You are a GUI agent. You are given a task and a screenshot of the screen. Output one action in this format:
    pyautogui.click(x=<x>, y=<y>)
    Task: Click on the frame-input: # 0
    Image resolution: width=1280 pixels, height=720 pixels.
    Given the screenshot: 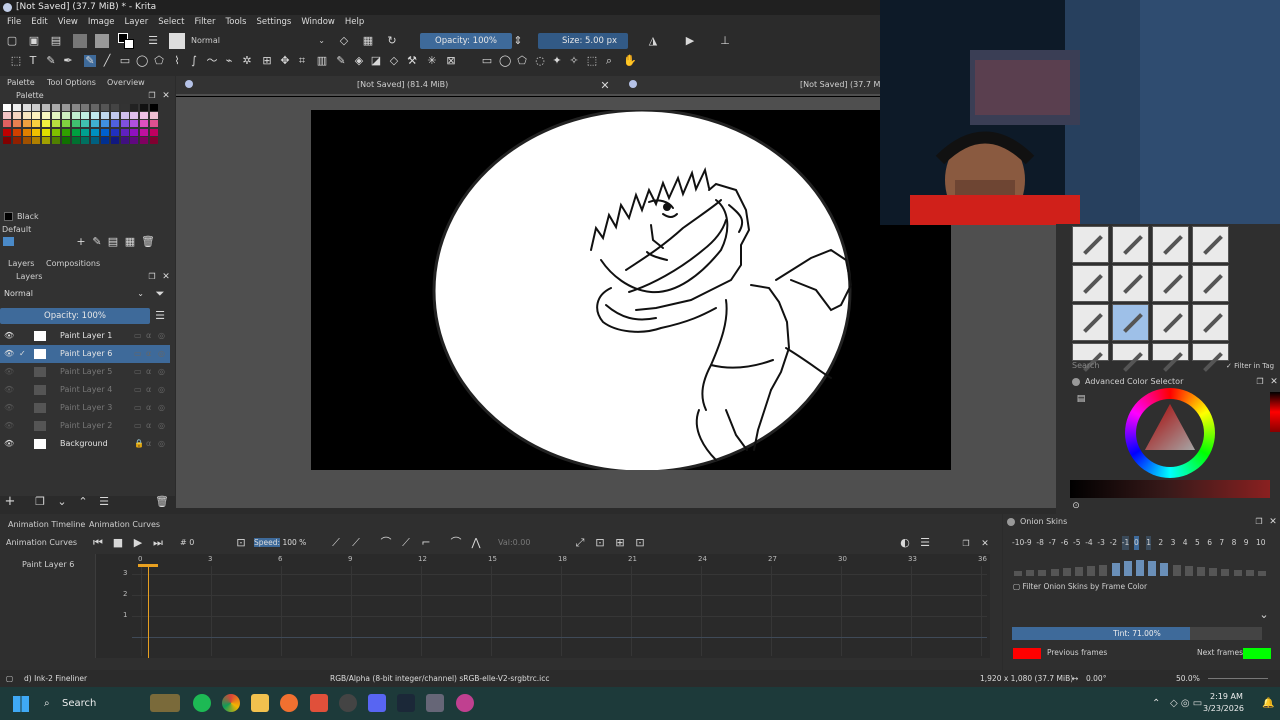 What is the action you would take?
    pyautogui.click(x=187, y=543)
    